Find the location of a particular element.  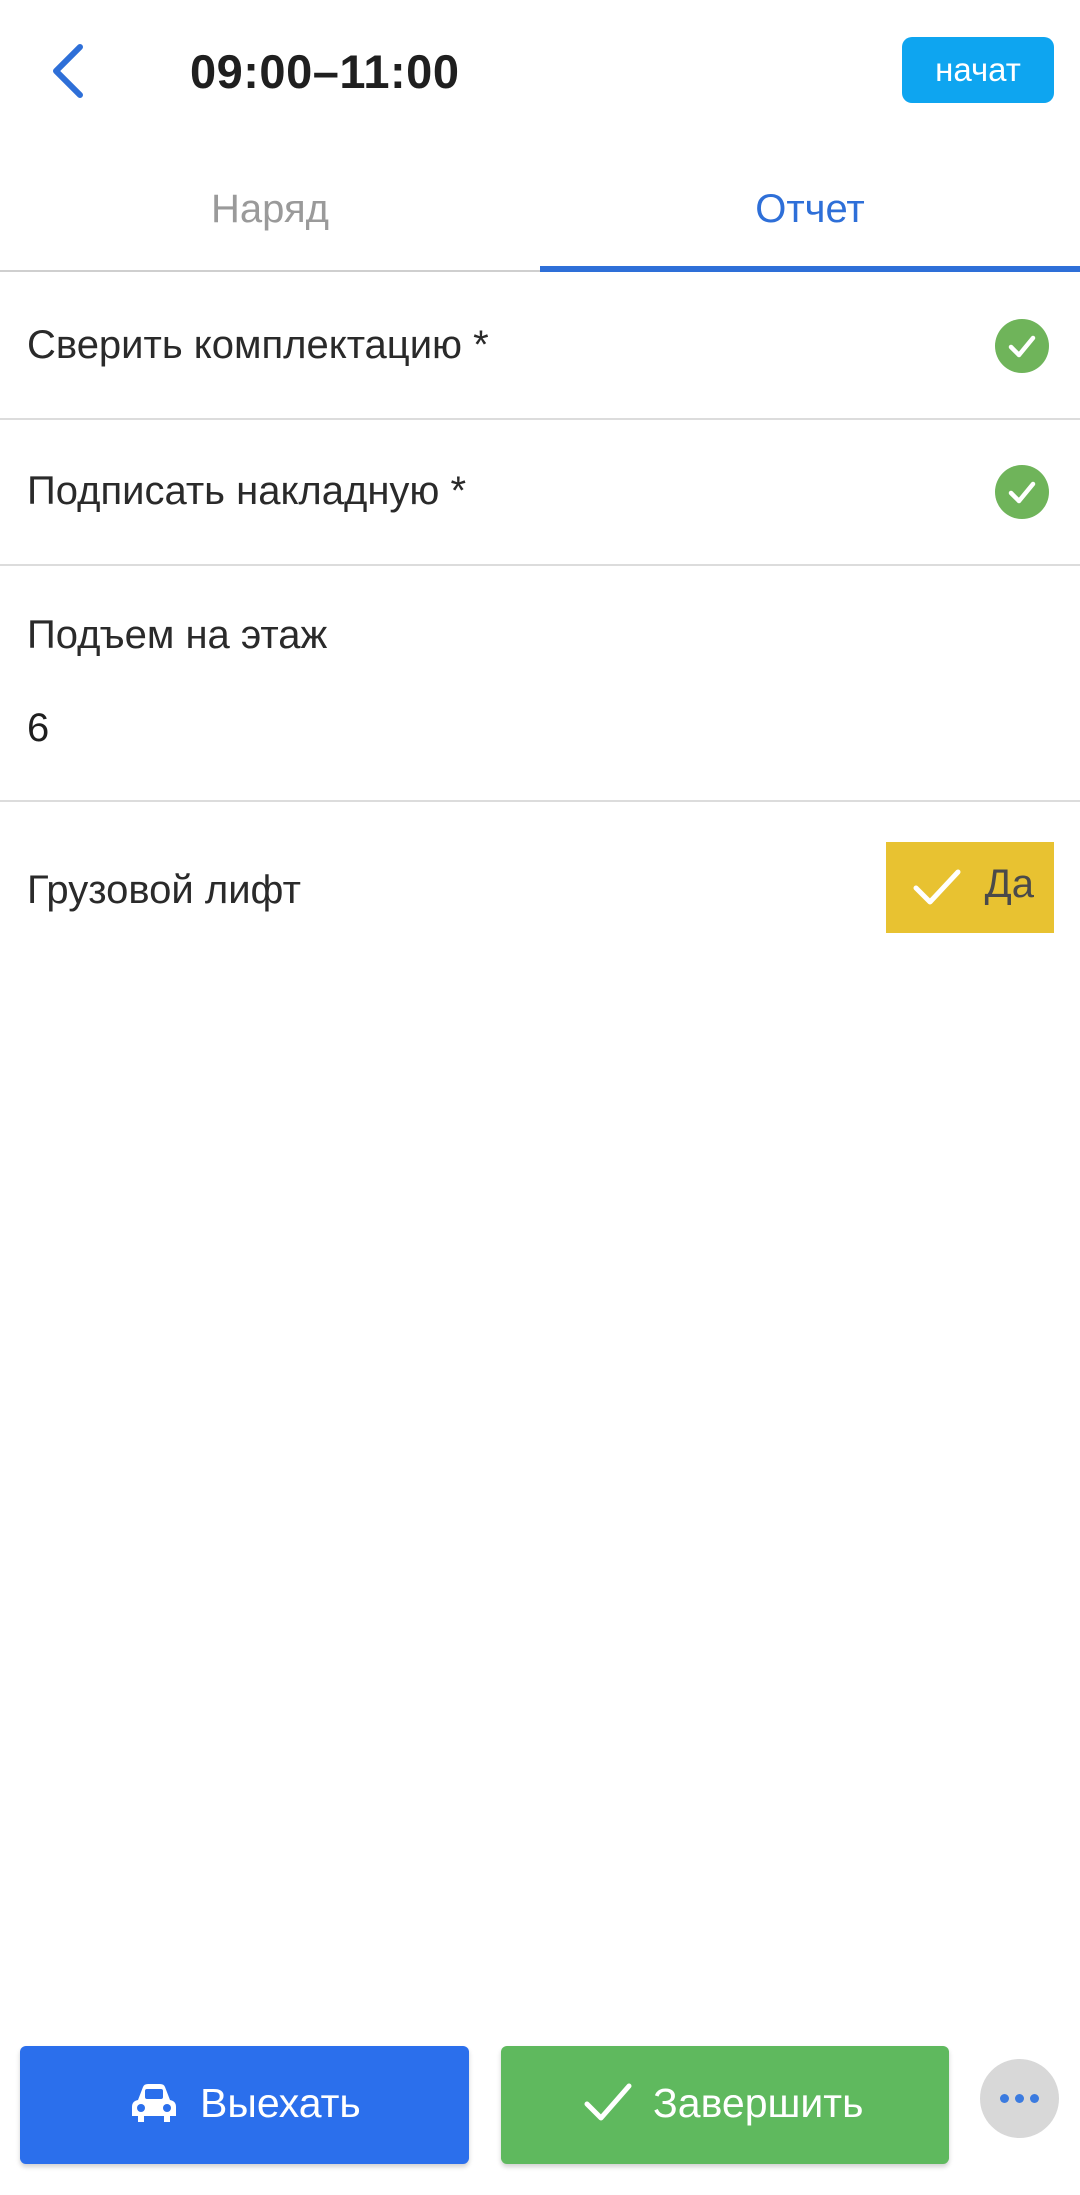

report-item-label: Сверить комплектацию * is located at coordinates (258, 345).